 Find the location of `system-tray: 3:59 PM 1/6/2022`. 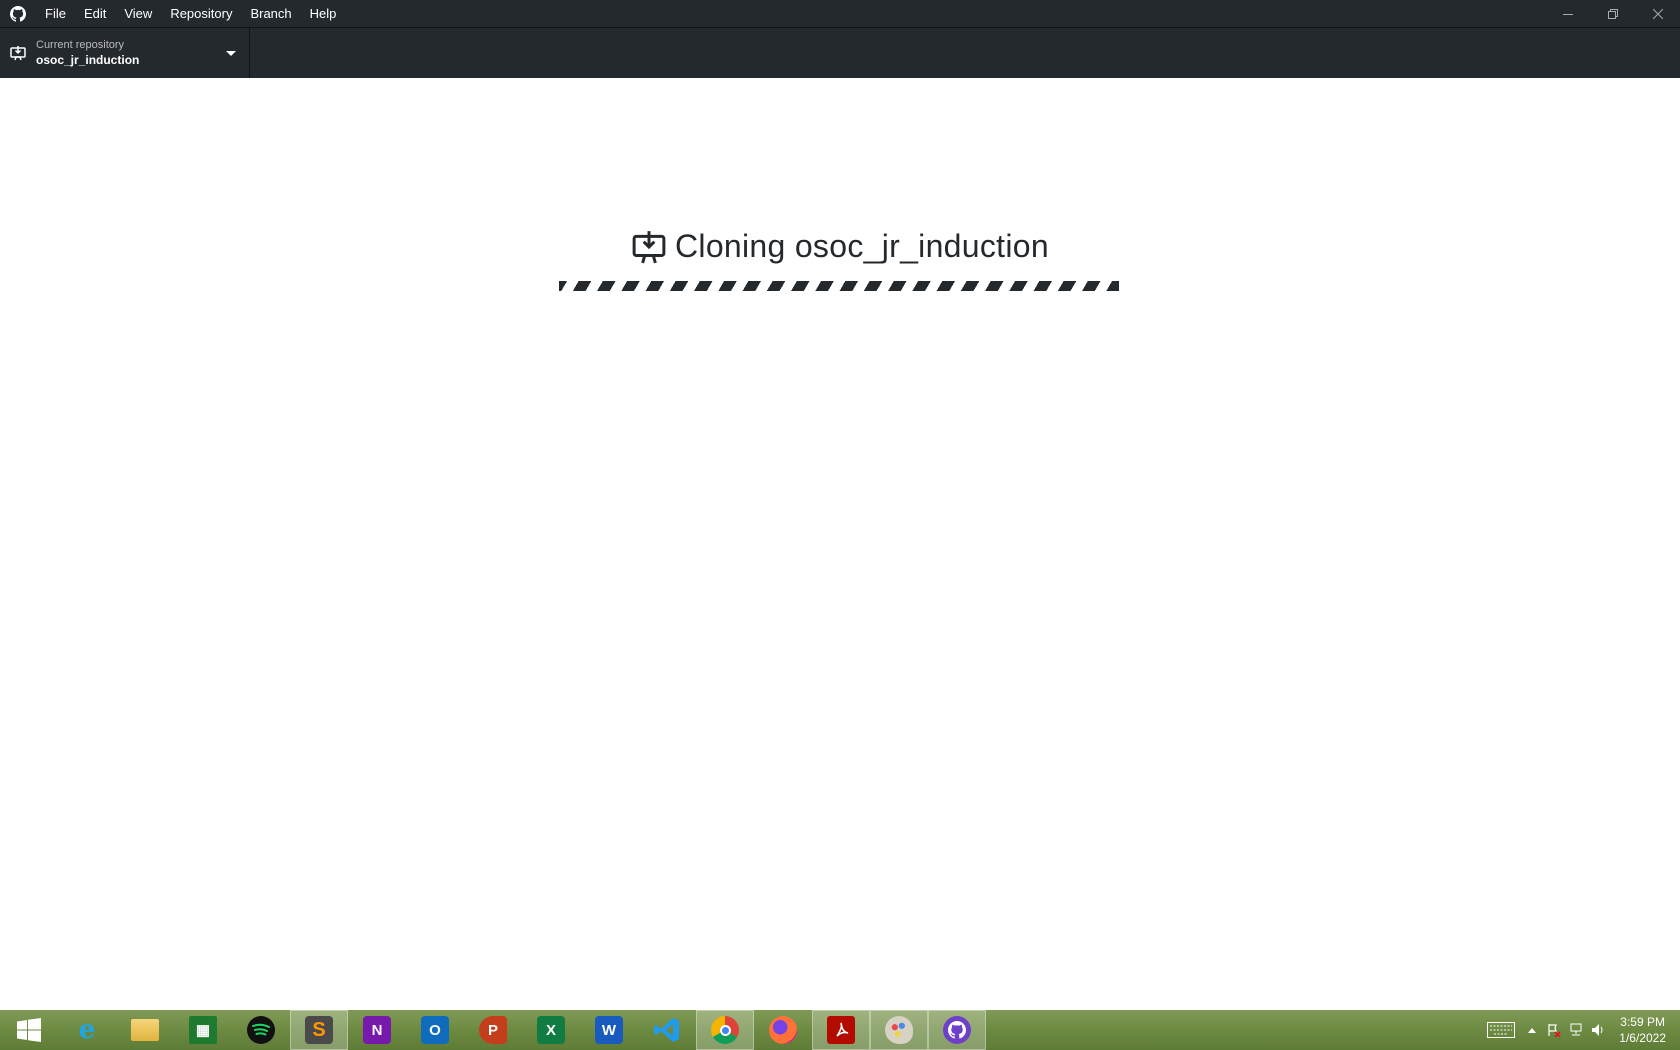

system-tray: 3:59 PM 1/6/2022 is located at coordinates (1580, 1030).